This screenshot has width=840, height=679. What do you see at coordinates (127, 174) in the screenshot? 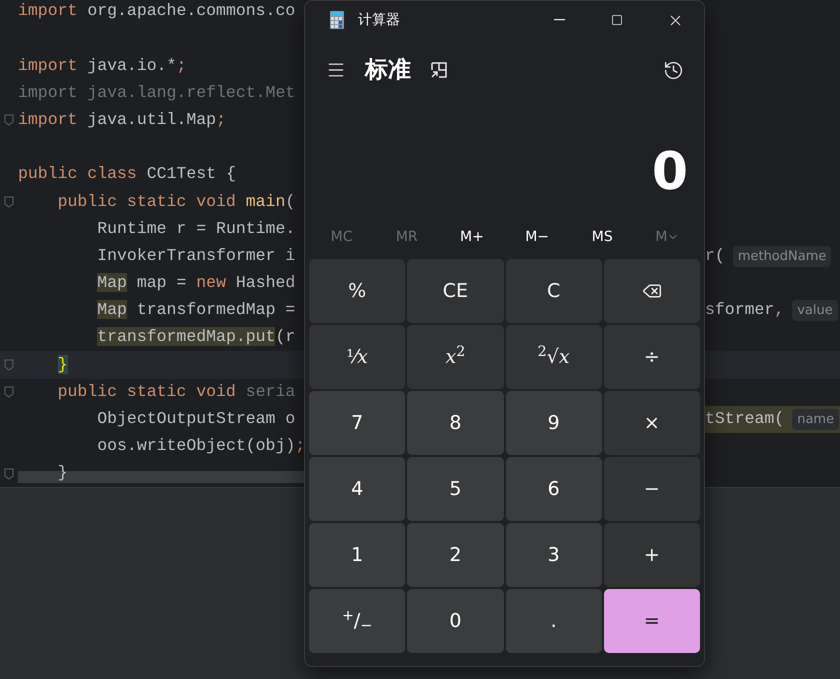
I see `code-text: public class CC1Test {` at bounding box center [127, 174].